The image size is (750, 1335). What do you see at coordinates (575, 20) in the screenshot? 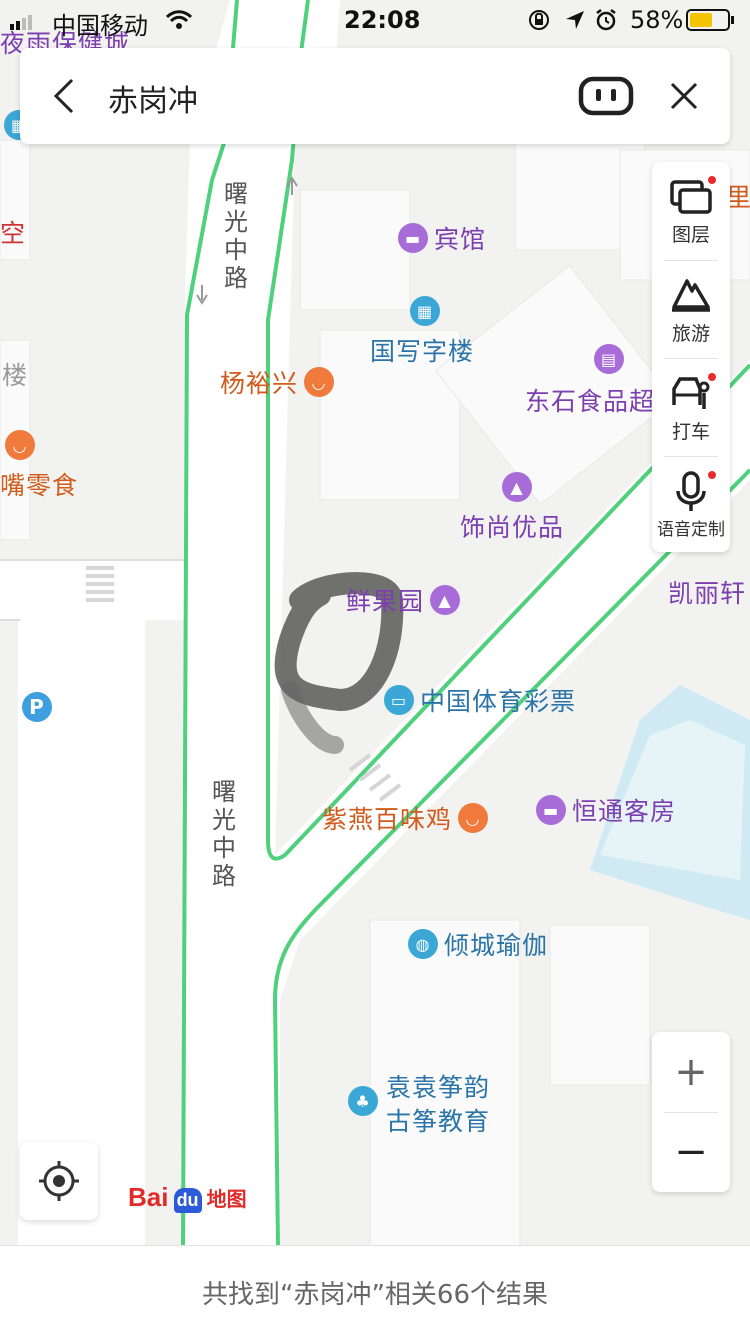
I see `location-arrow-icon` at bounding box center [575, 20].